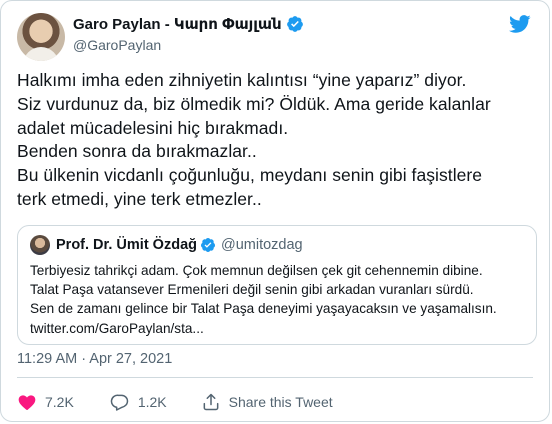  Describe the element at coordinates (137, 151) in the screenshot. I see `tweet-line: Benden sonra da bırakmazlar..` at that location.